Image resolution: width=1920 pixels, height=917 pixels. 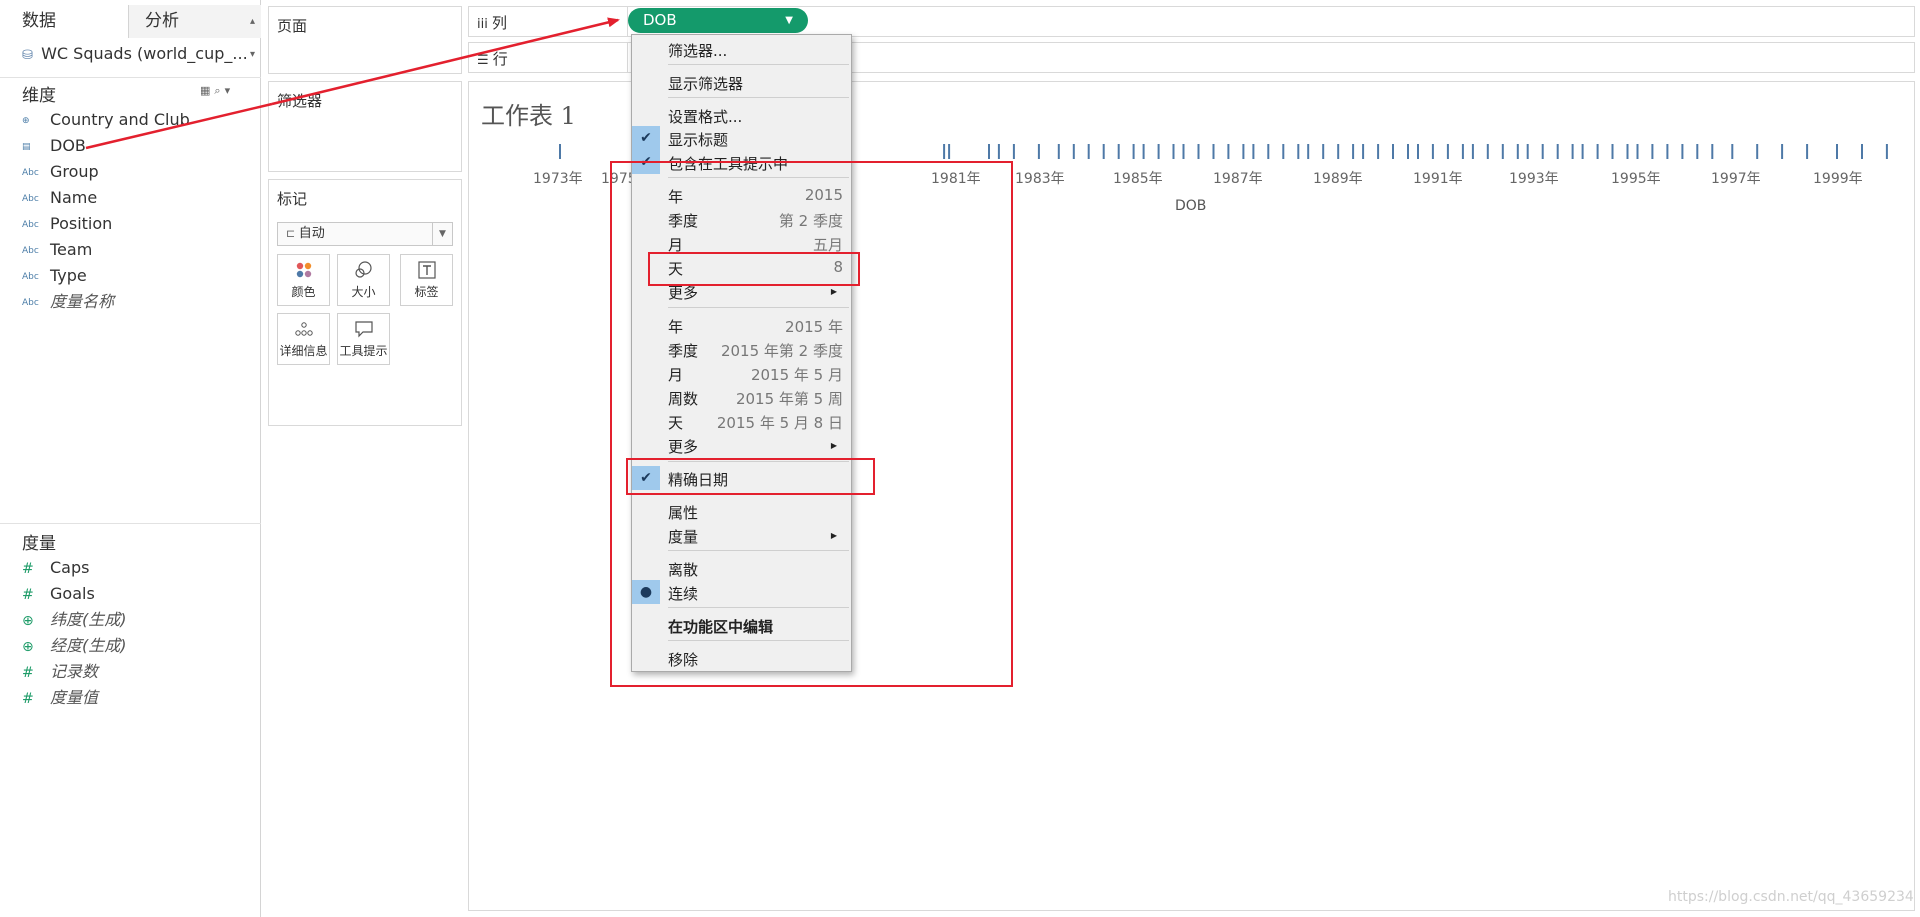 I want to click on arrow-line-to-filters, so click(x=179, y=126).